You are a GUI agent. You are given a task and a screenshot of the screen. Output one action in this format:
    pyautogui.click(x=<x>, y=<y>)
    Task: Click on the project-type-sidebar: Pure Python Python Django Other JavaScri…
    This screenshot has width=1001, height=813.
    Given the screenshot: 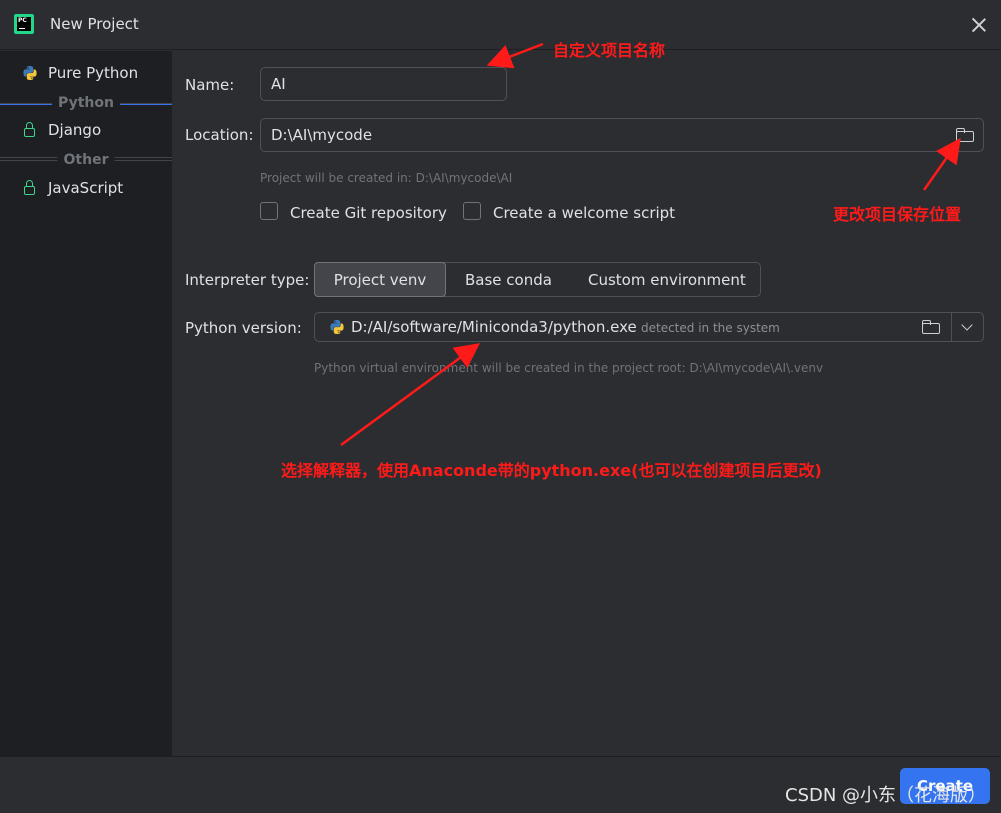 What is the action you would take?
    pyautogui.click(x=86, y=403)
    